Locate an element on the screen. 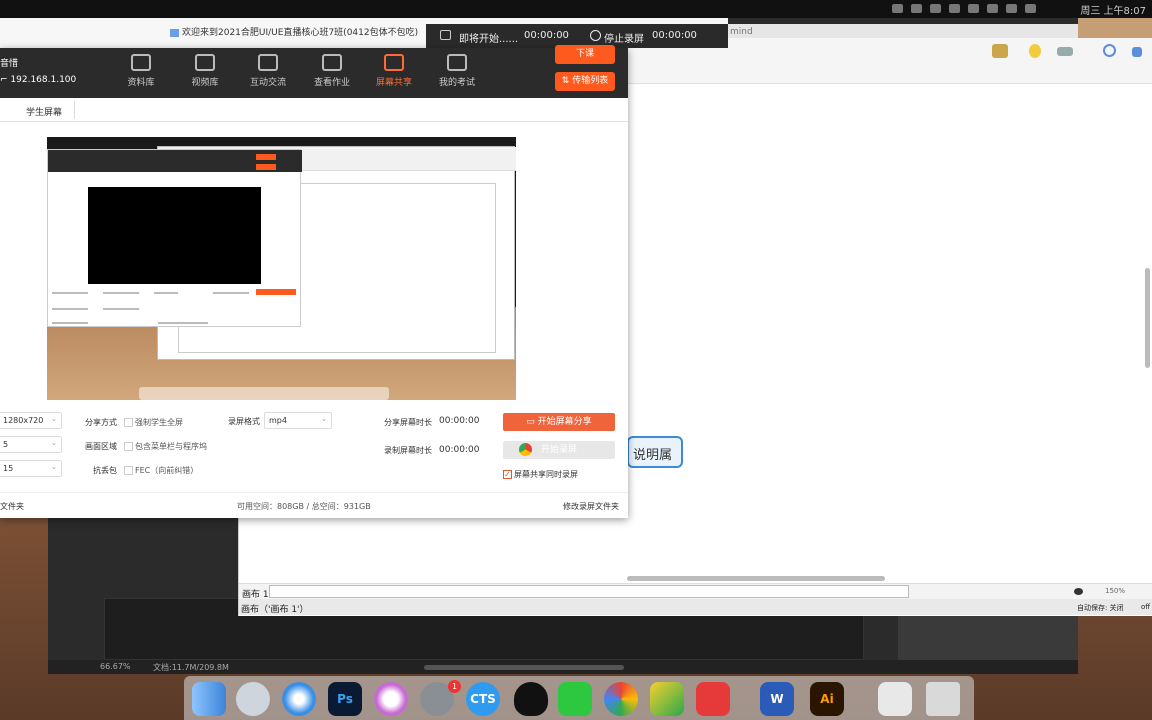  preview-dock is located at coordinates (264, 393).